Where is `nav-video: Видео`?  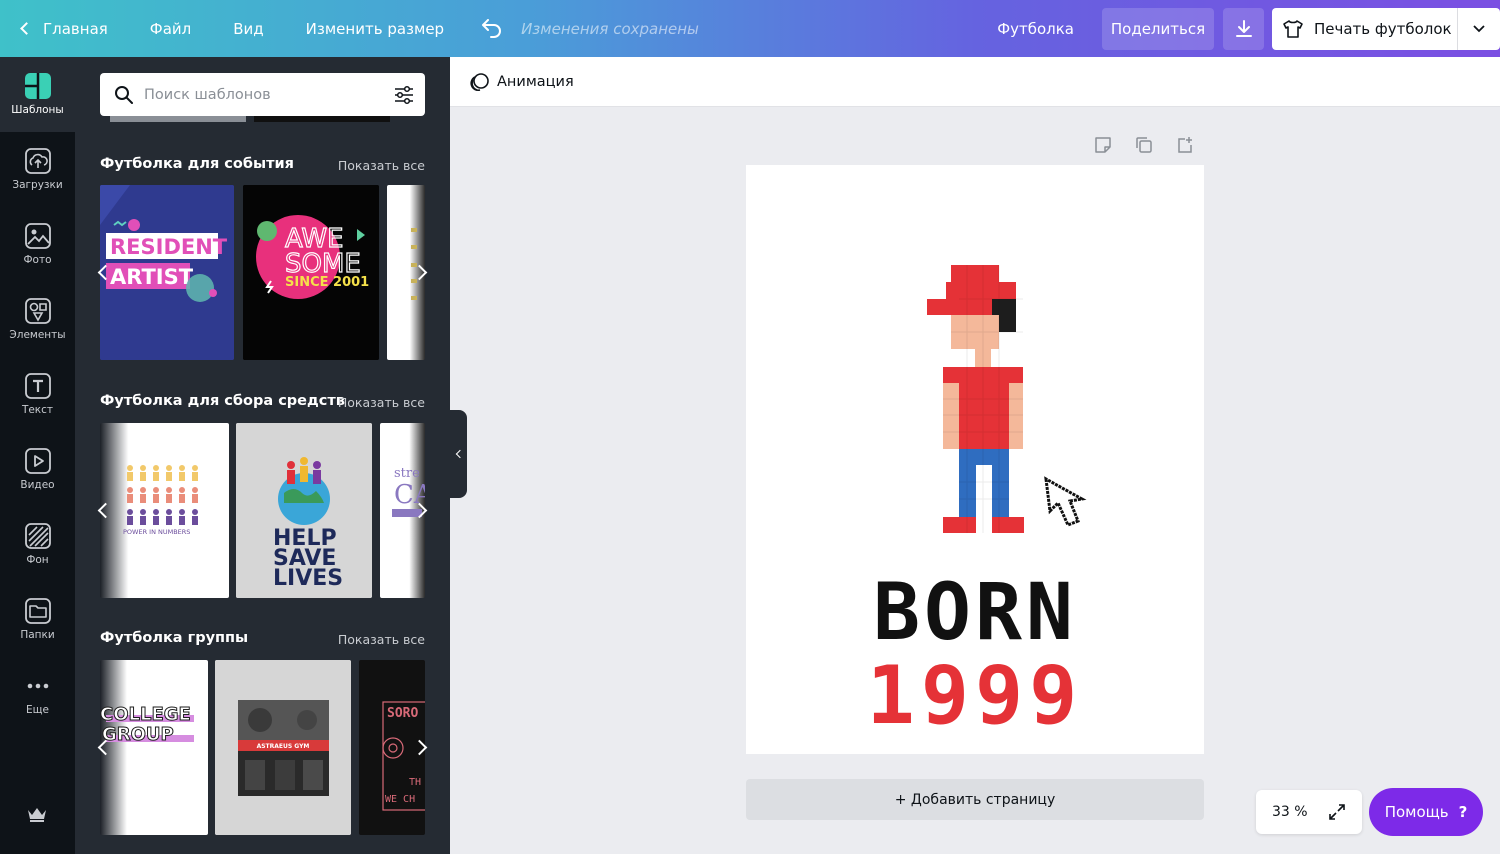
nav-video: Видео is located at coordinates (37, 469).